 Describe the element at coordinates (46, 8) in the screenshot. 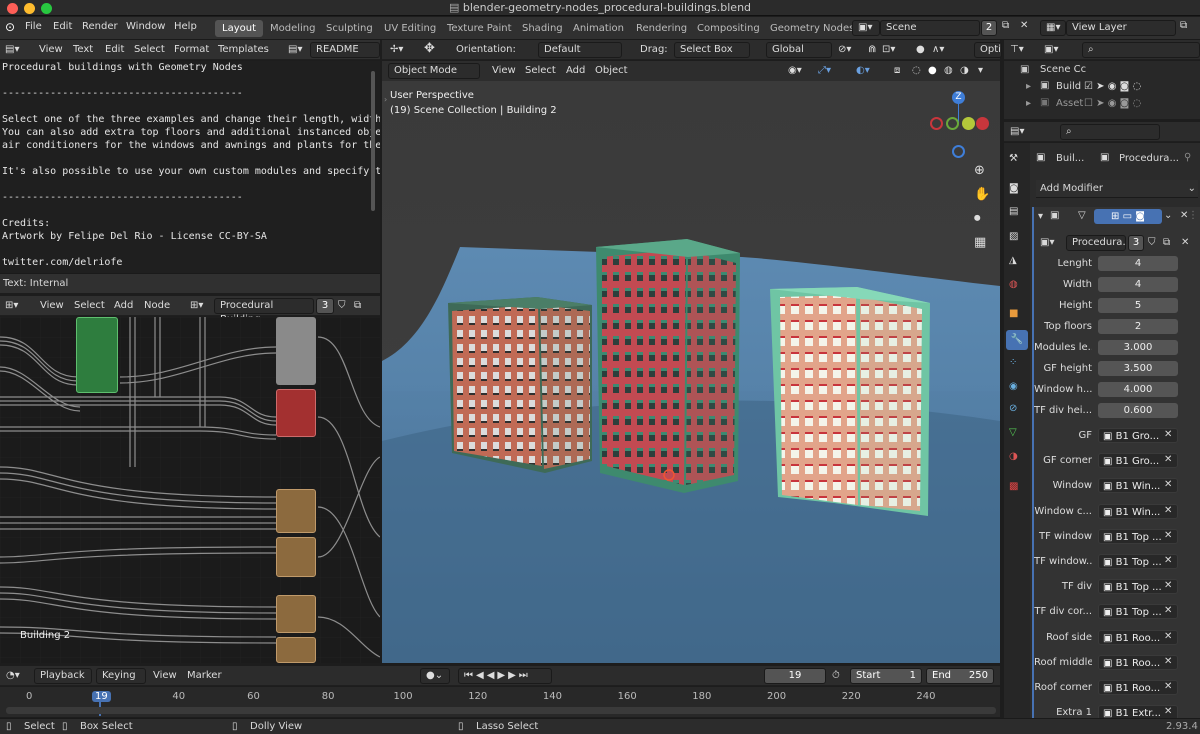

I see `maximize-window-button` at that location.